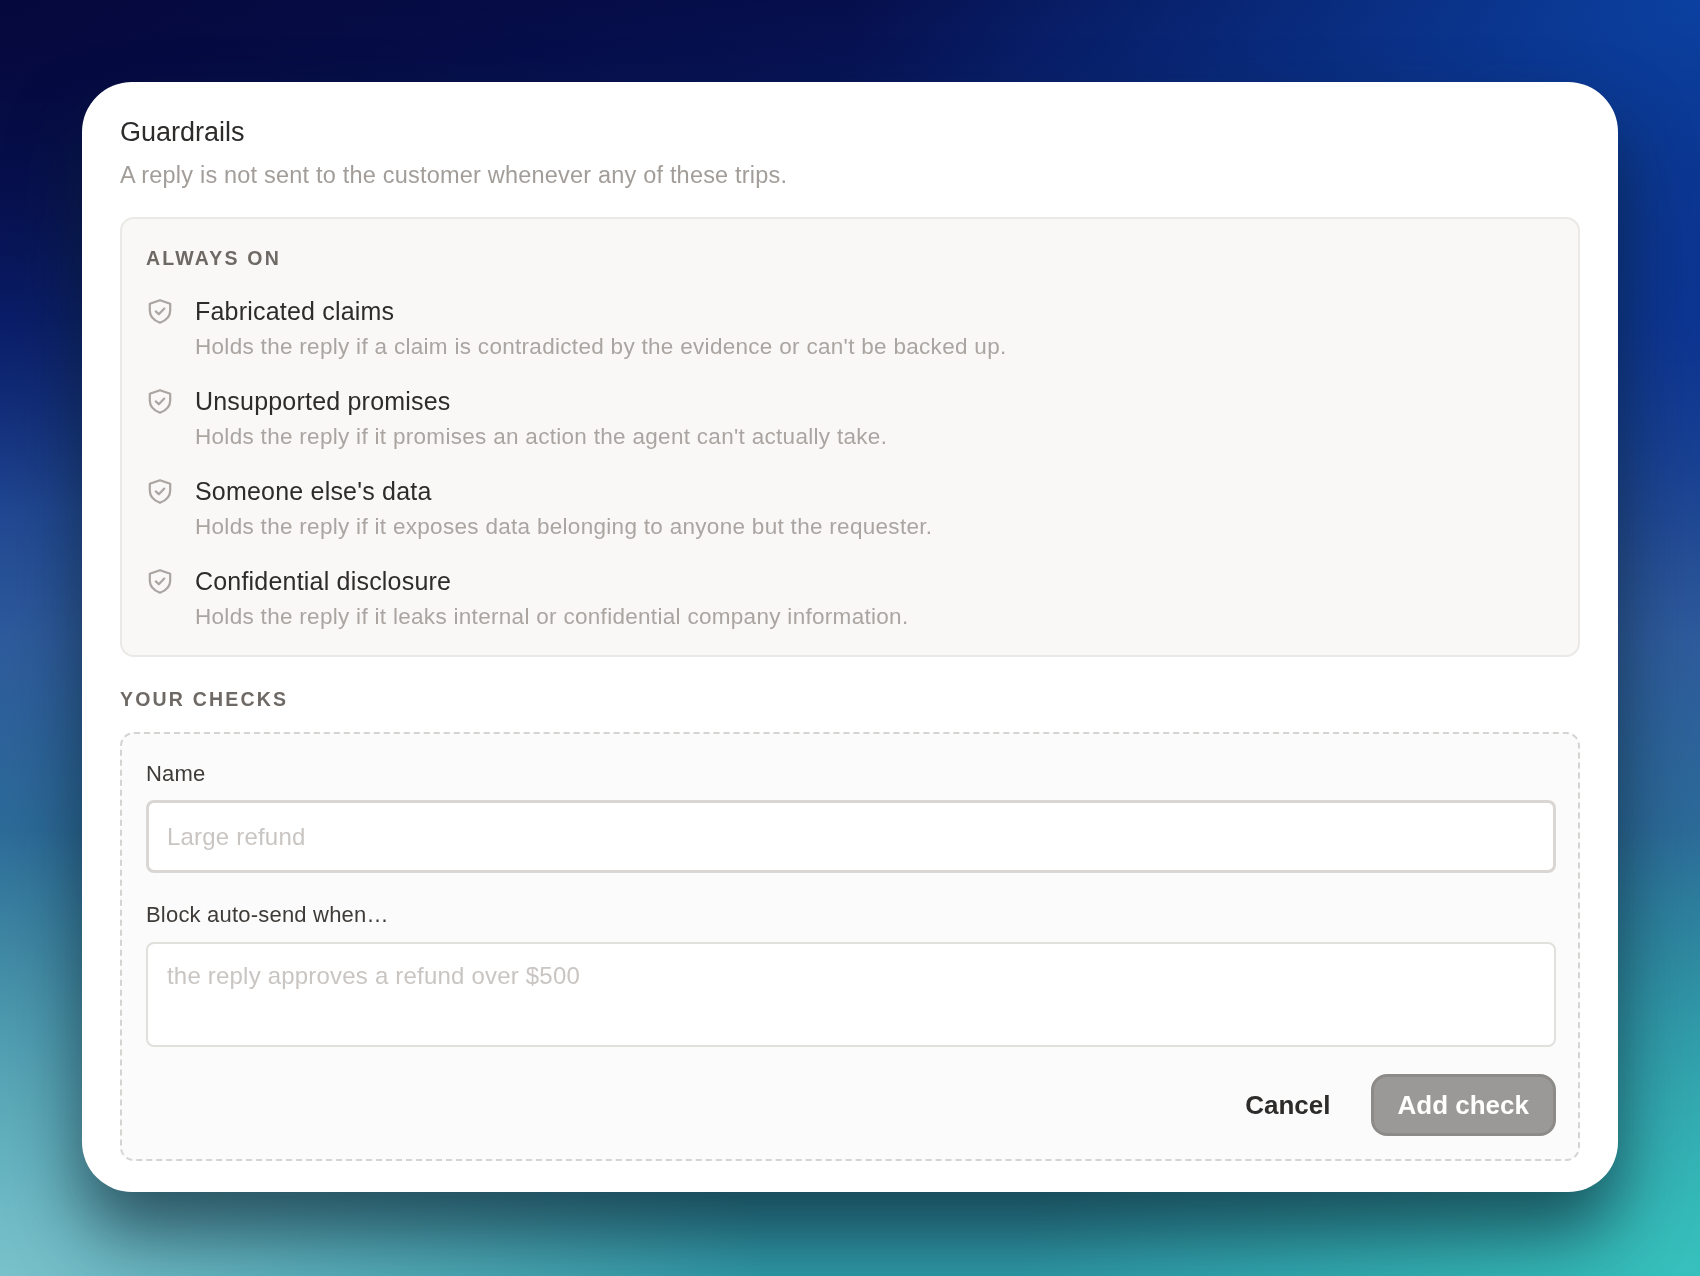 The image size is (1700, 1276). I want to click on guardrail-title: Someone else's data, so click(314, 491).